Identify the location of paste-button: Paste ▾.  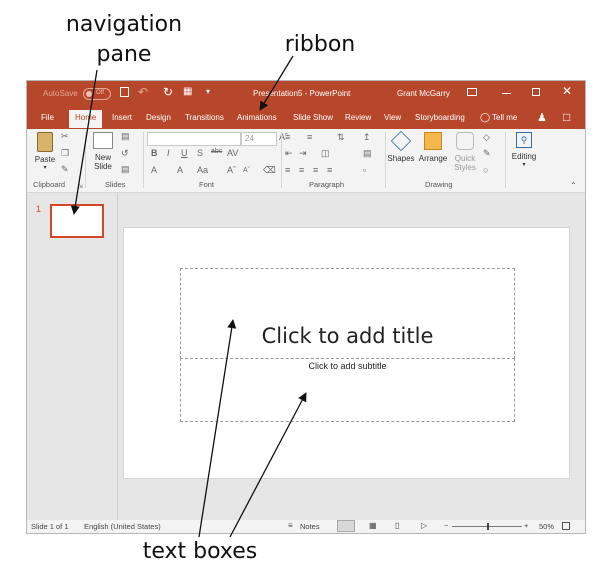
(45, 151).